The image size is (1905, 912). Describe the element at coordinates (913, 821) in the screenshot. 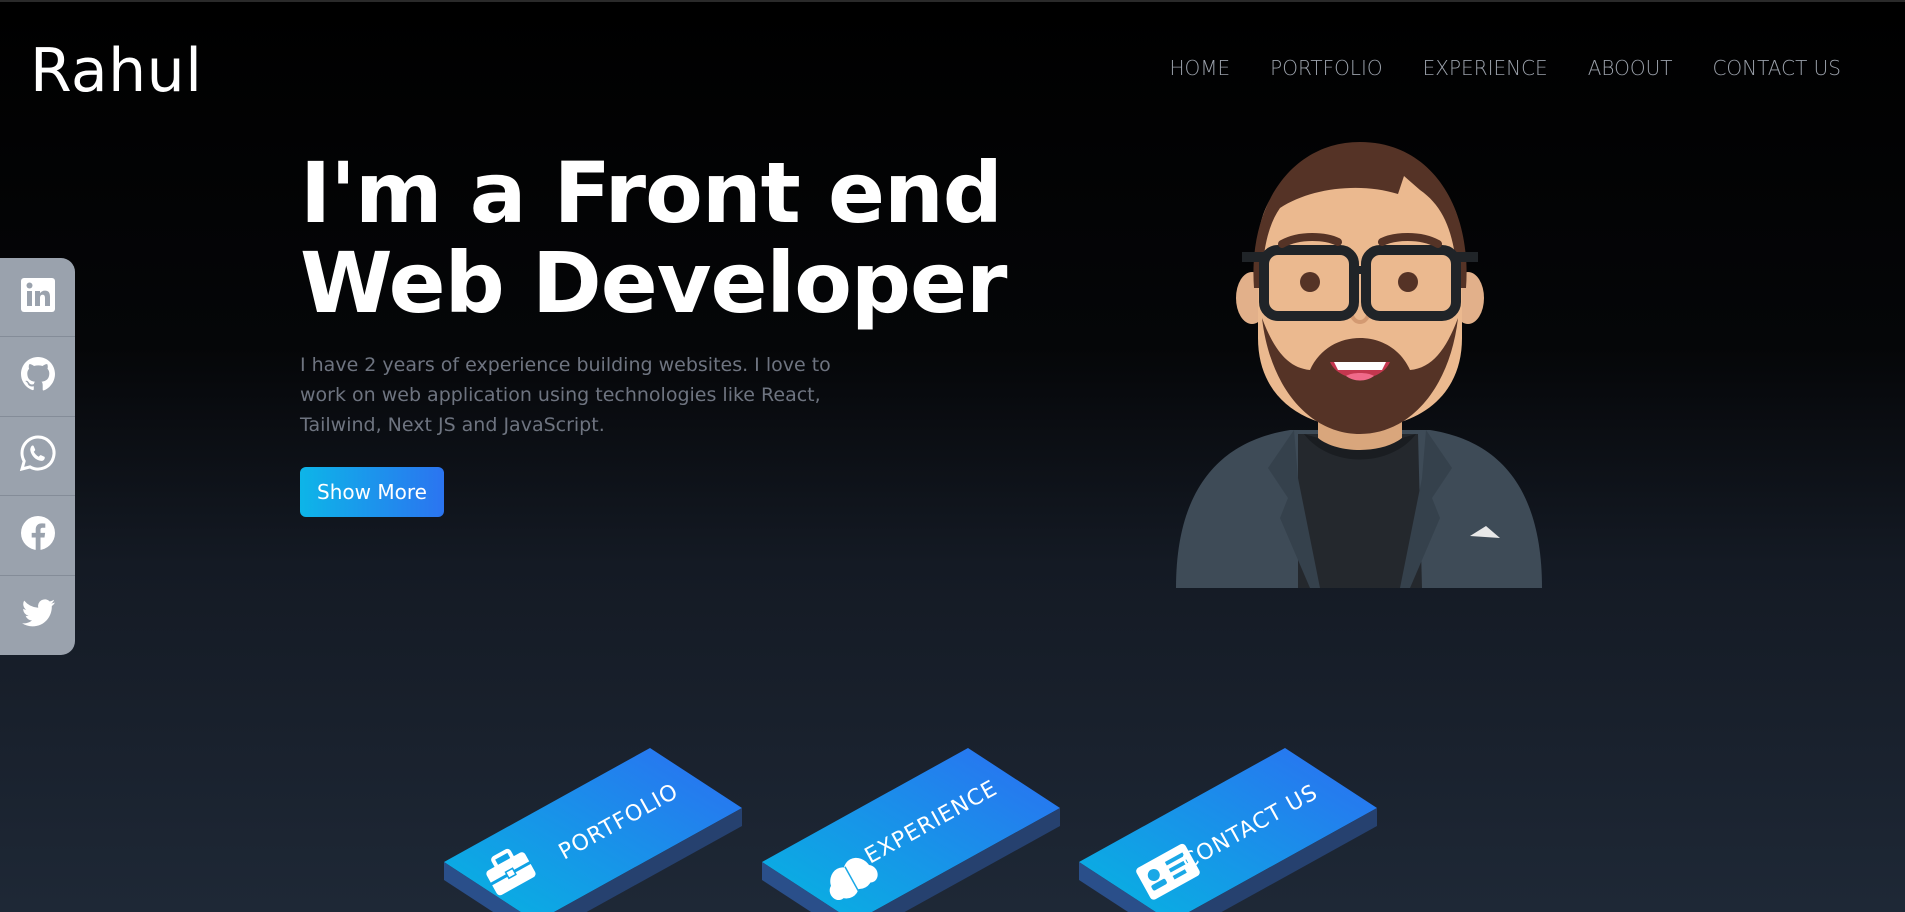

I see `card-experience: EXPERIENCE` at that location.